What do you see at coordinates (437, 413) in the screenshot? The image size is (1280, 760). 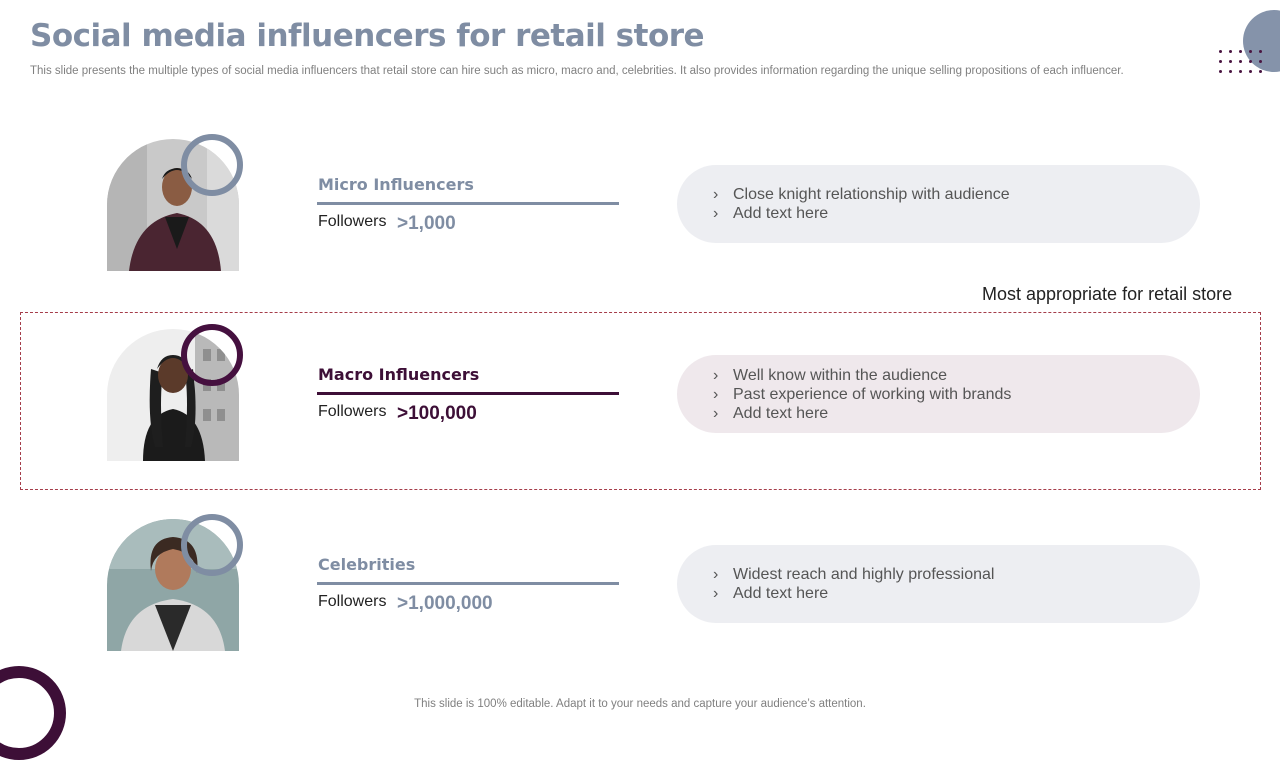 I see `followers-value: >100,000` at bounding box center [437, 413].